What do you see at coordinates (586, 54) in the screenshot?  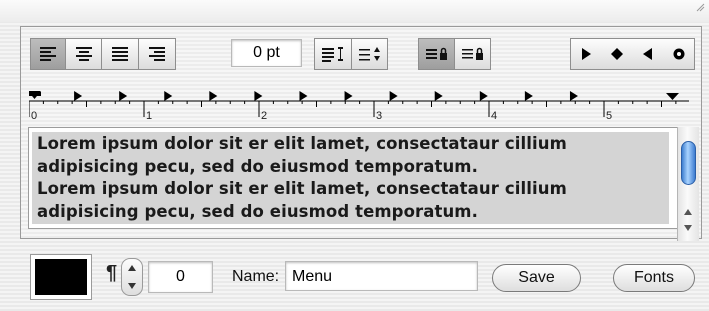 I see `left-tab-icon` at bounding box center [586, 54].